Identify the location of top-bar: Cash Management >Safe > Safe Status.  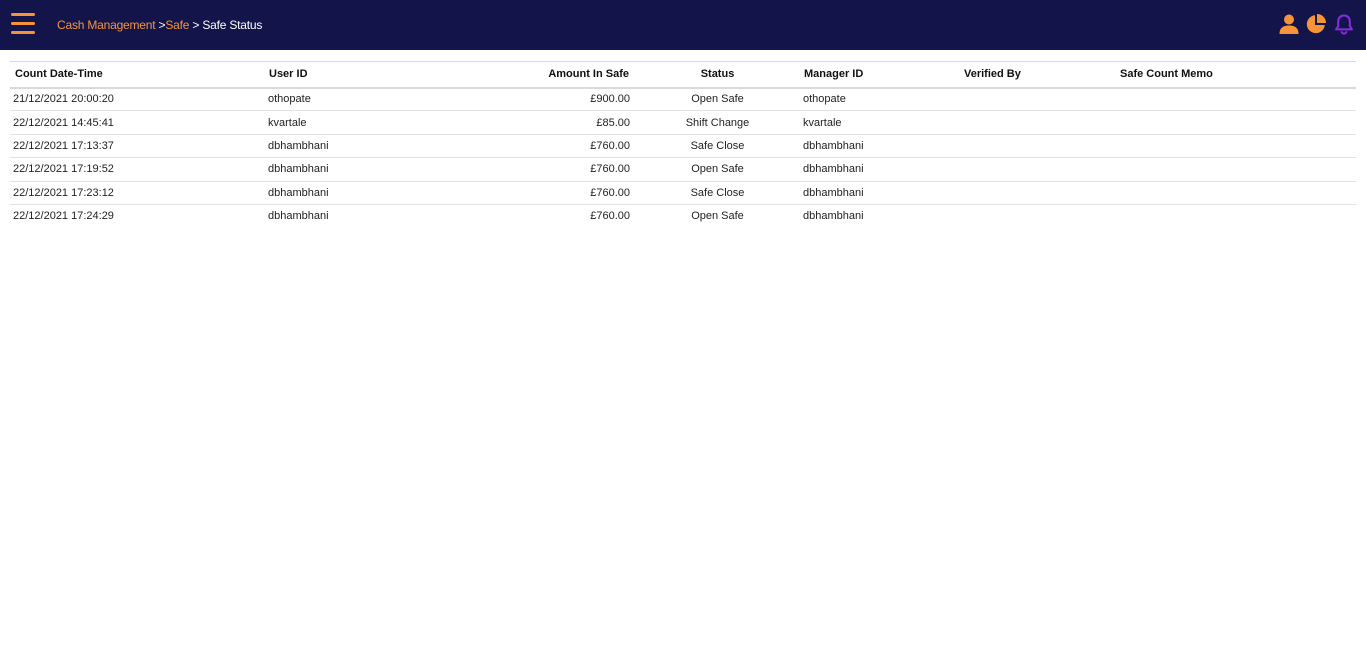
(683, 25).